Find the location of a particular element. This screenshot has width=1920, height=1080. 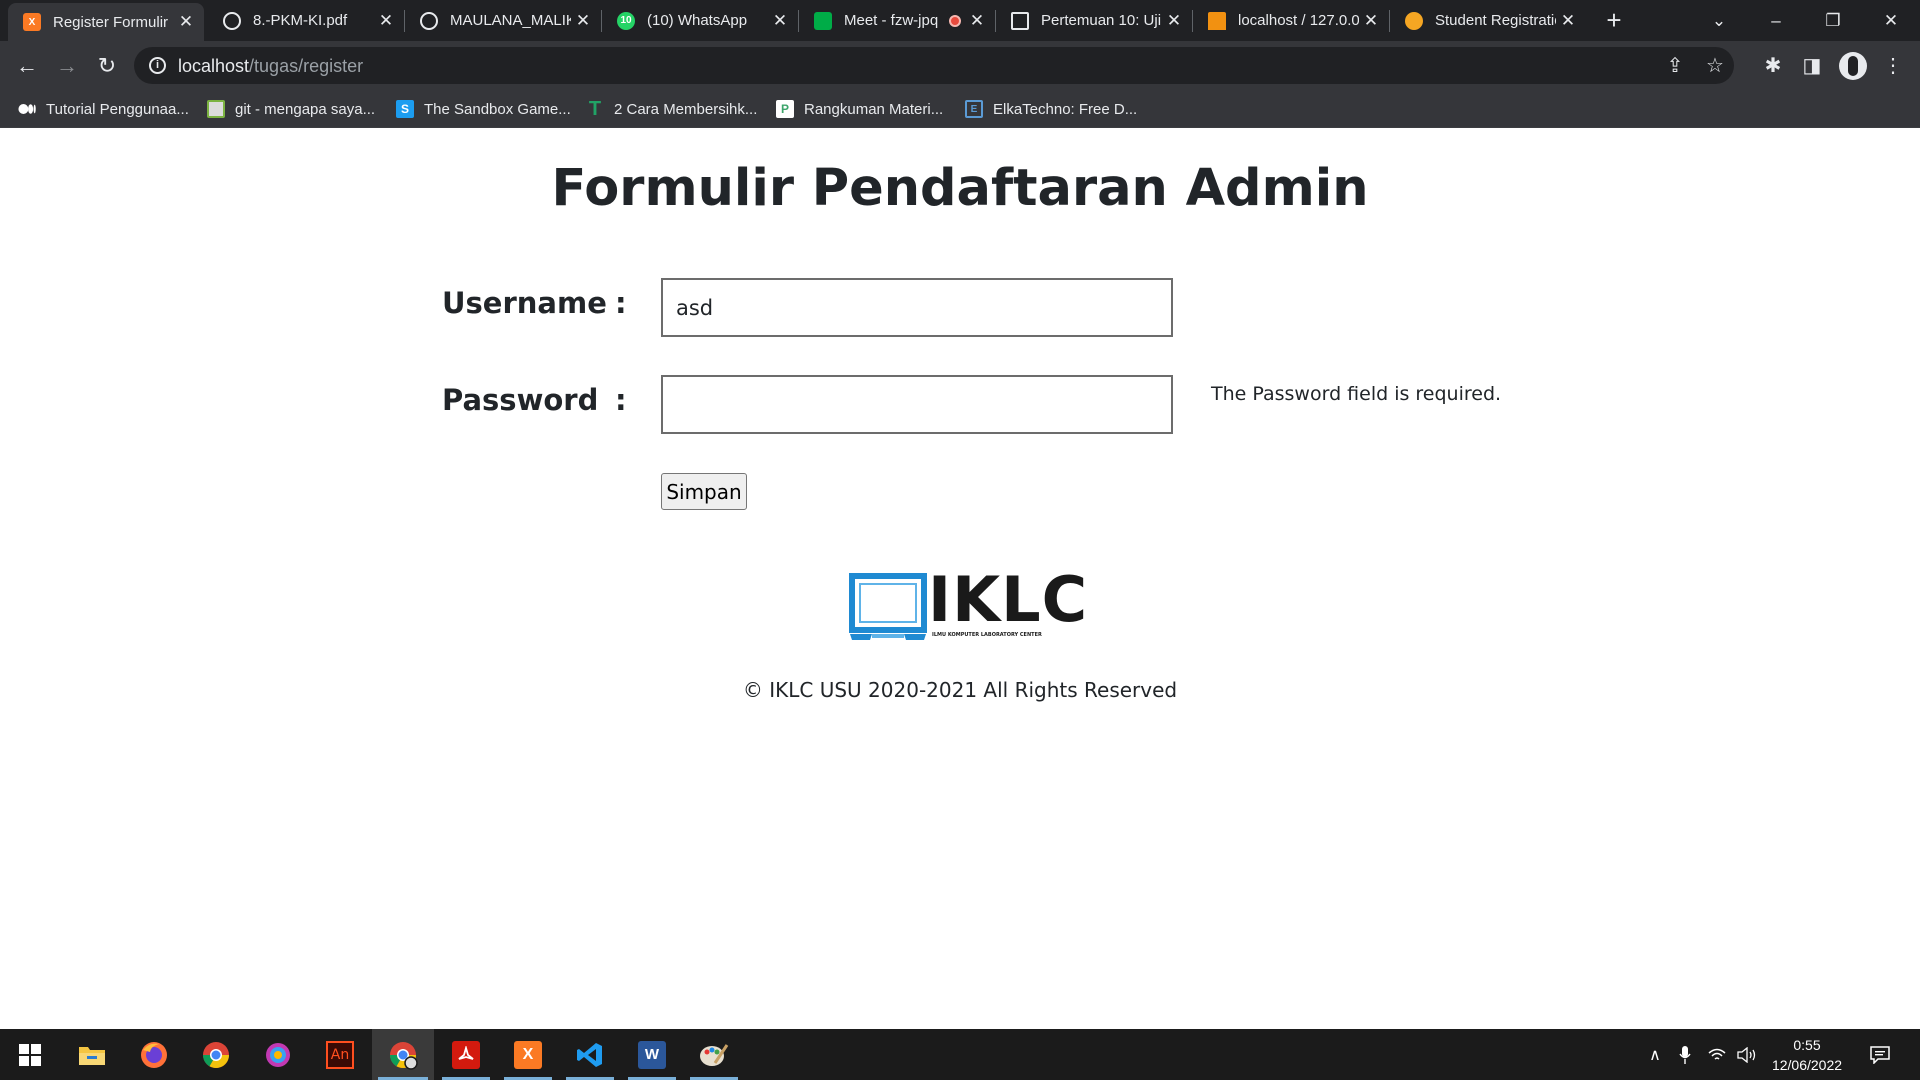

password-error-message: The Password field is required. is located at coordinates (1356, 394).